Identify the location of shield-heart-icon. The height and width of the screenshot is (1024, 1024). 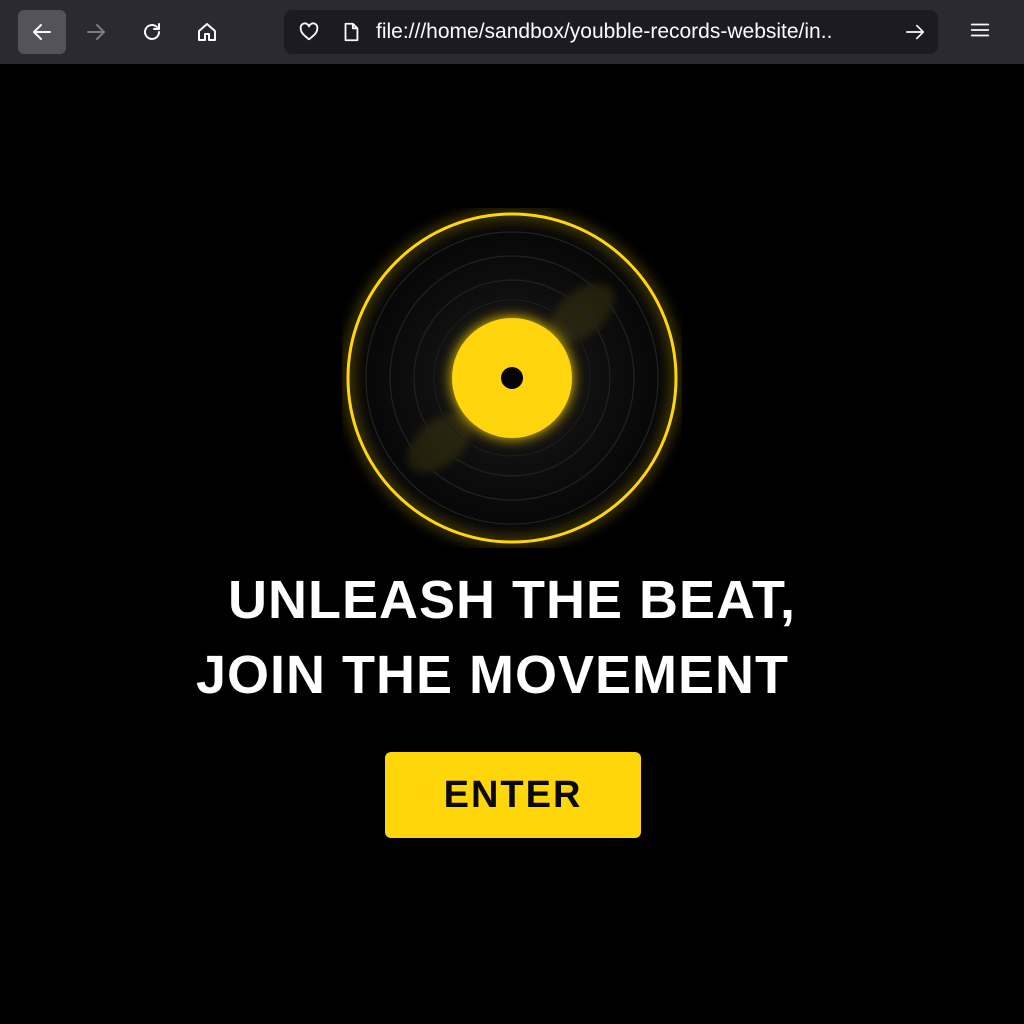
(309, 32).